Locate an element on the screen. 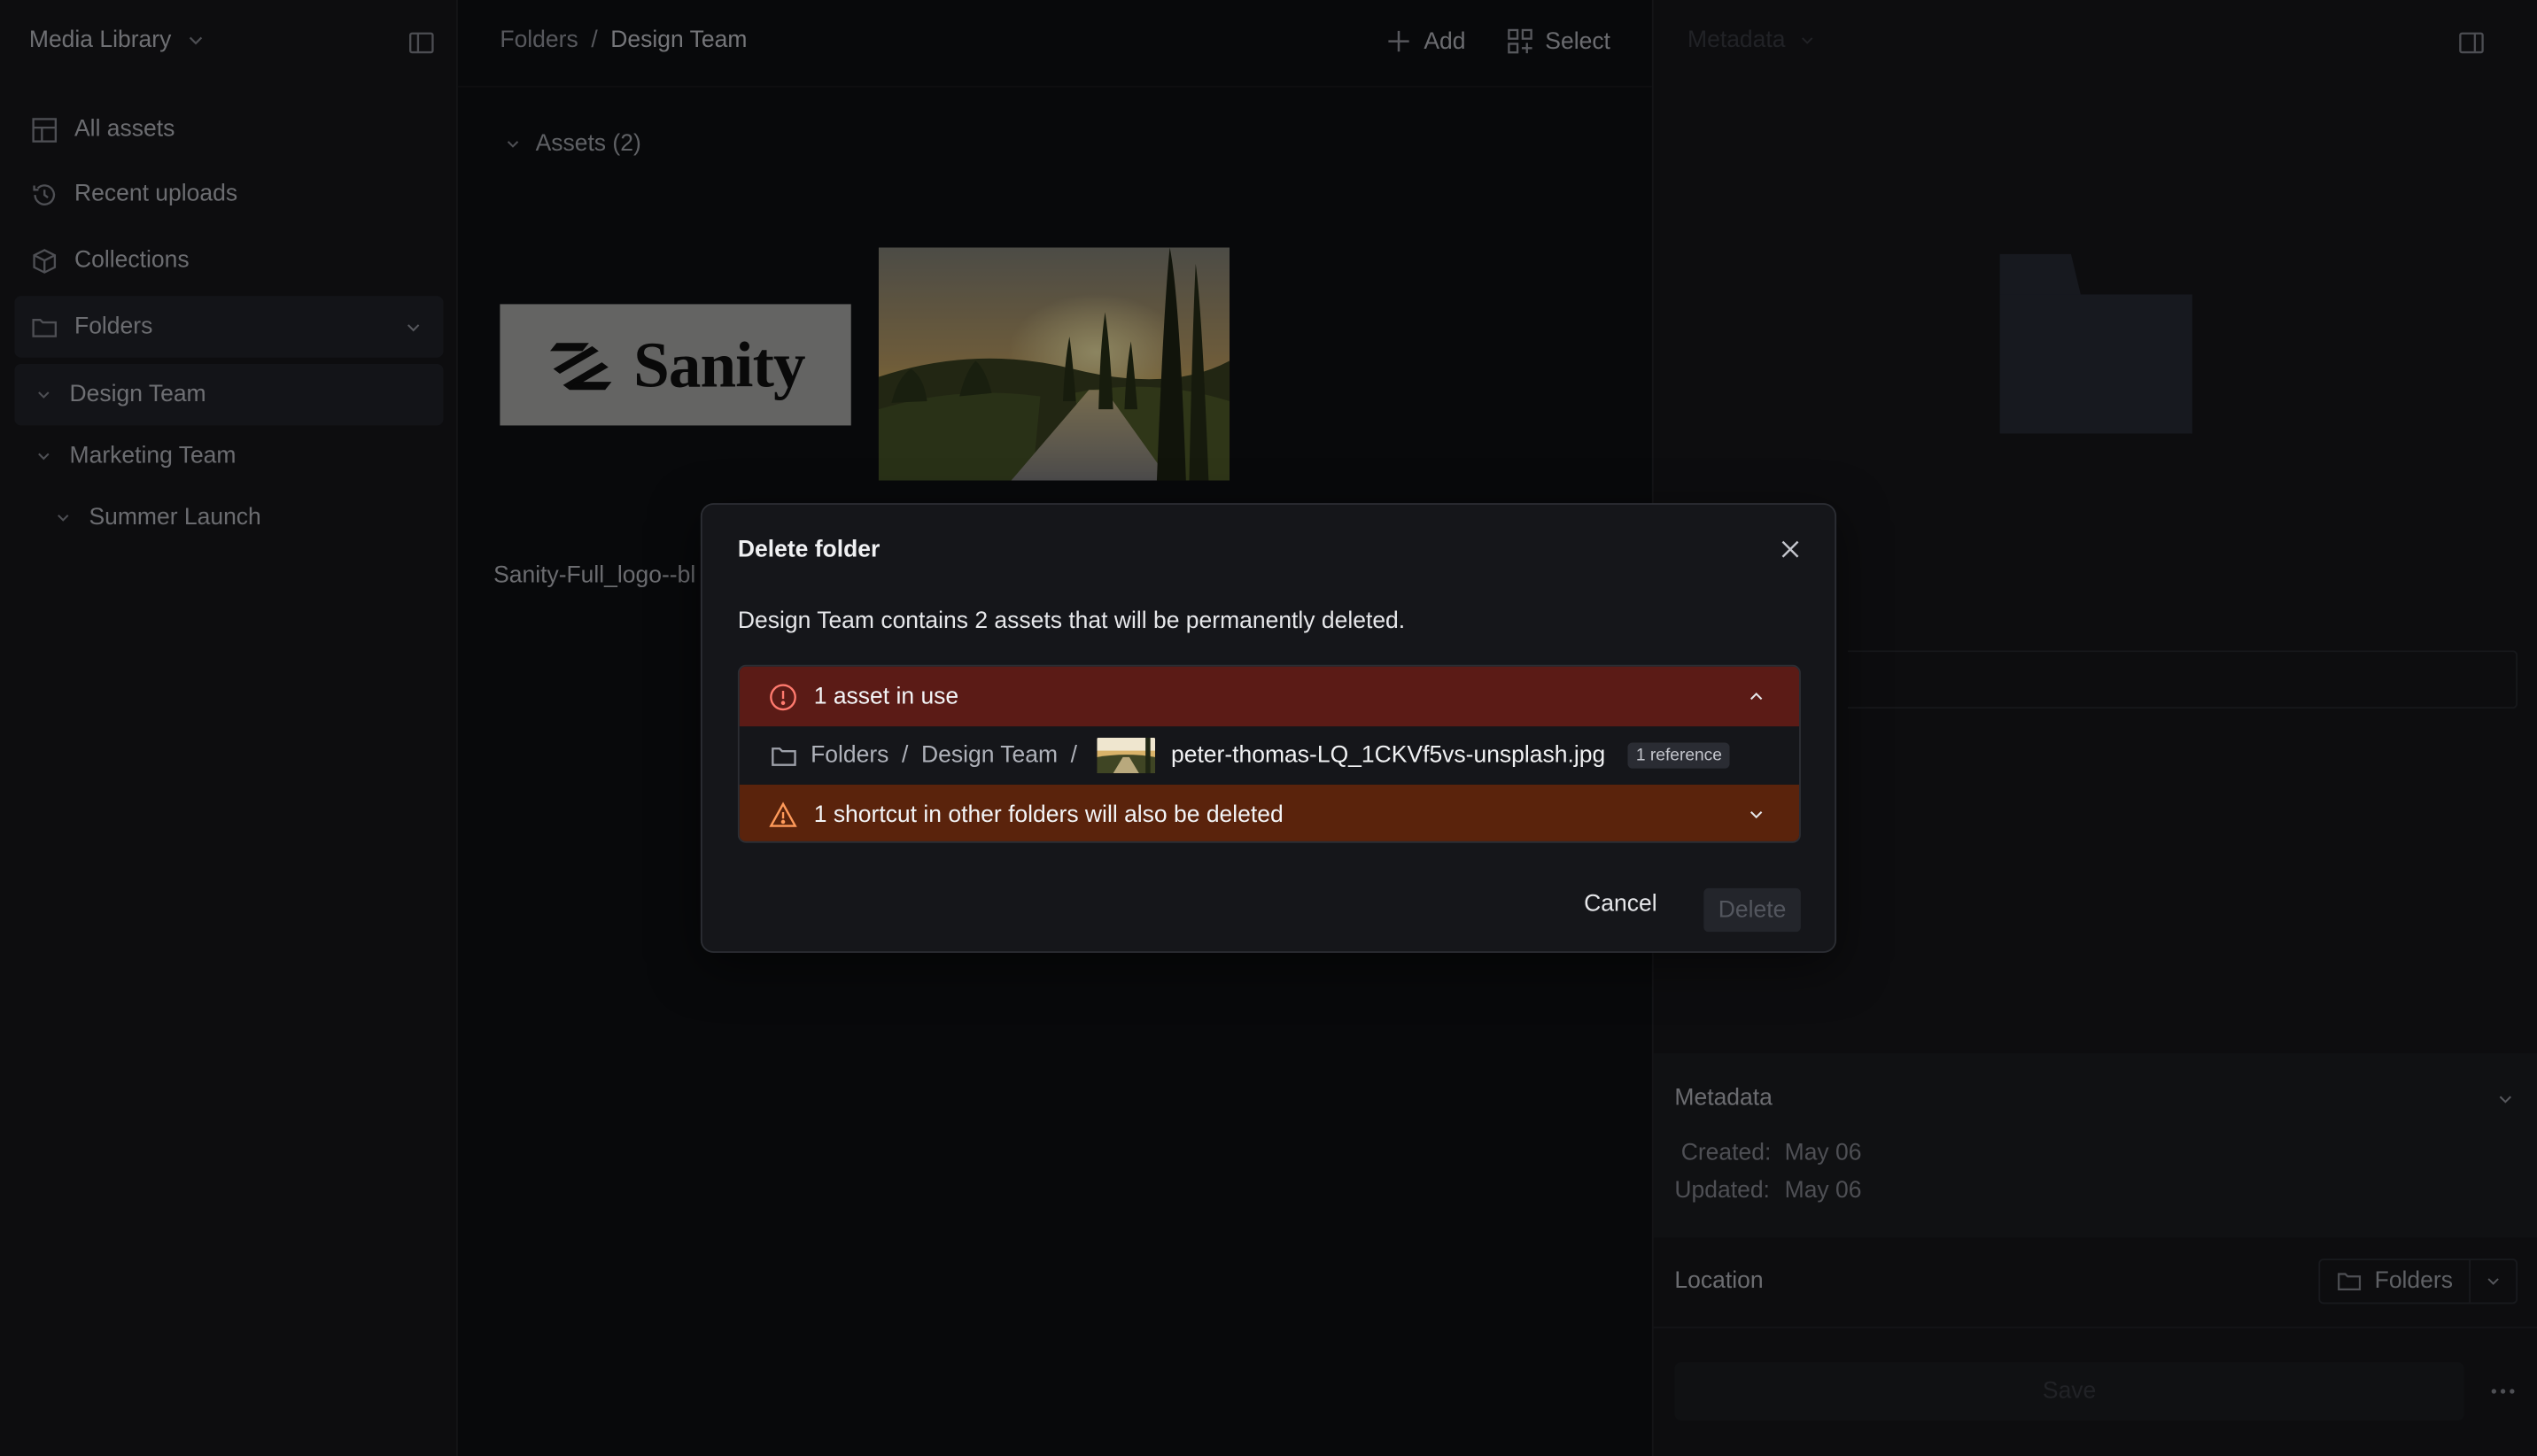  chevron-up-icon is located at coordinates (1756, 697).